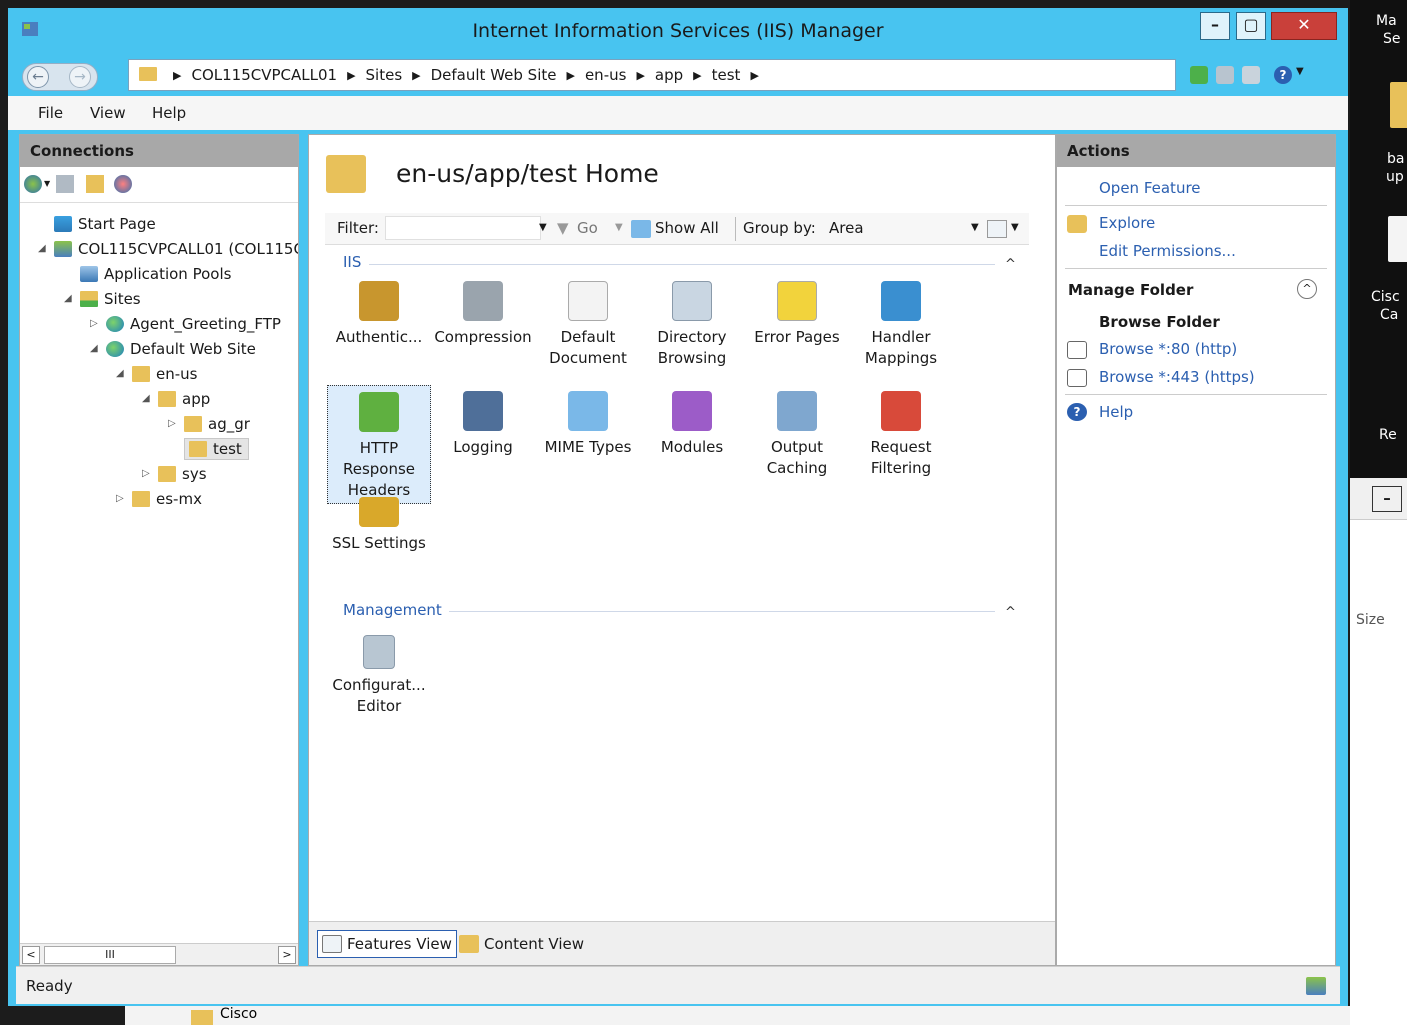  I want to click on tree-item-sites: ◢ Sites, so click(102, 299).